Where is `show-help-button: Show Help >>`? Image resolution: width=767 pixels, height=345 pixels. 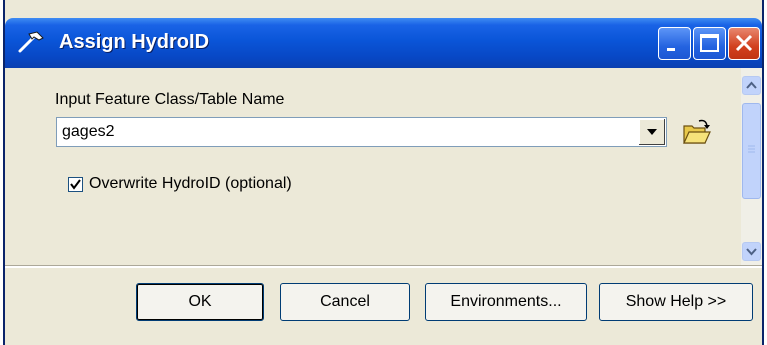 show-help-button: Show Help >> is located at coordinates (676, 302).